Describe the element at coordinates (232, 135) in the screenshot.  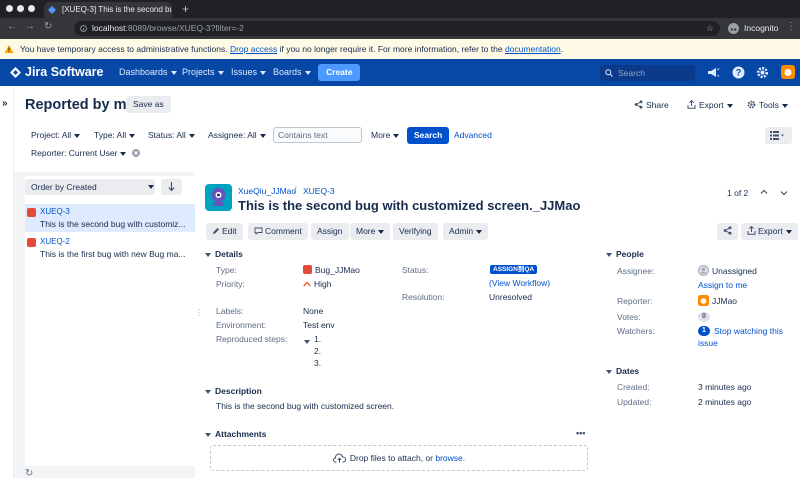
I see `filter-assignee-label: Assignee: All` at that location.